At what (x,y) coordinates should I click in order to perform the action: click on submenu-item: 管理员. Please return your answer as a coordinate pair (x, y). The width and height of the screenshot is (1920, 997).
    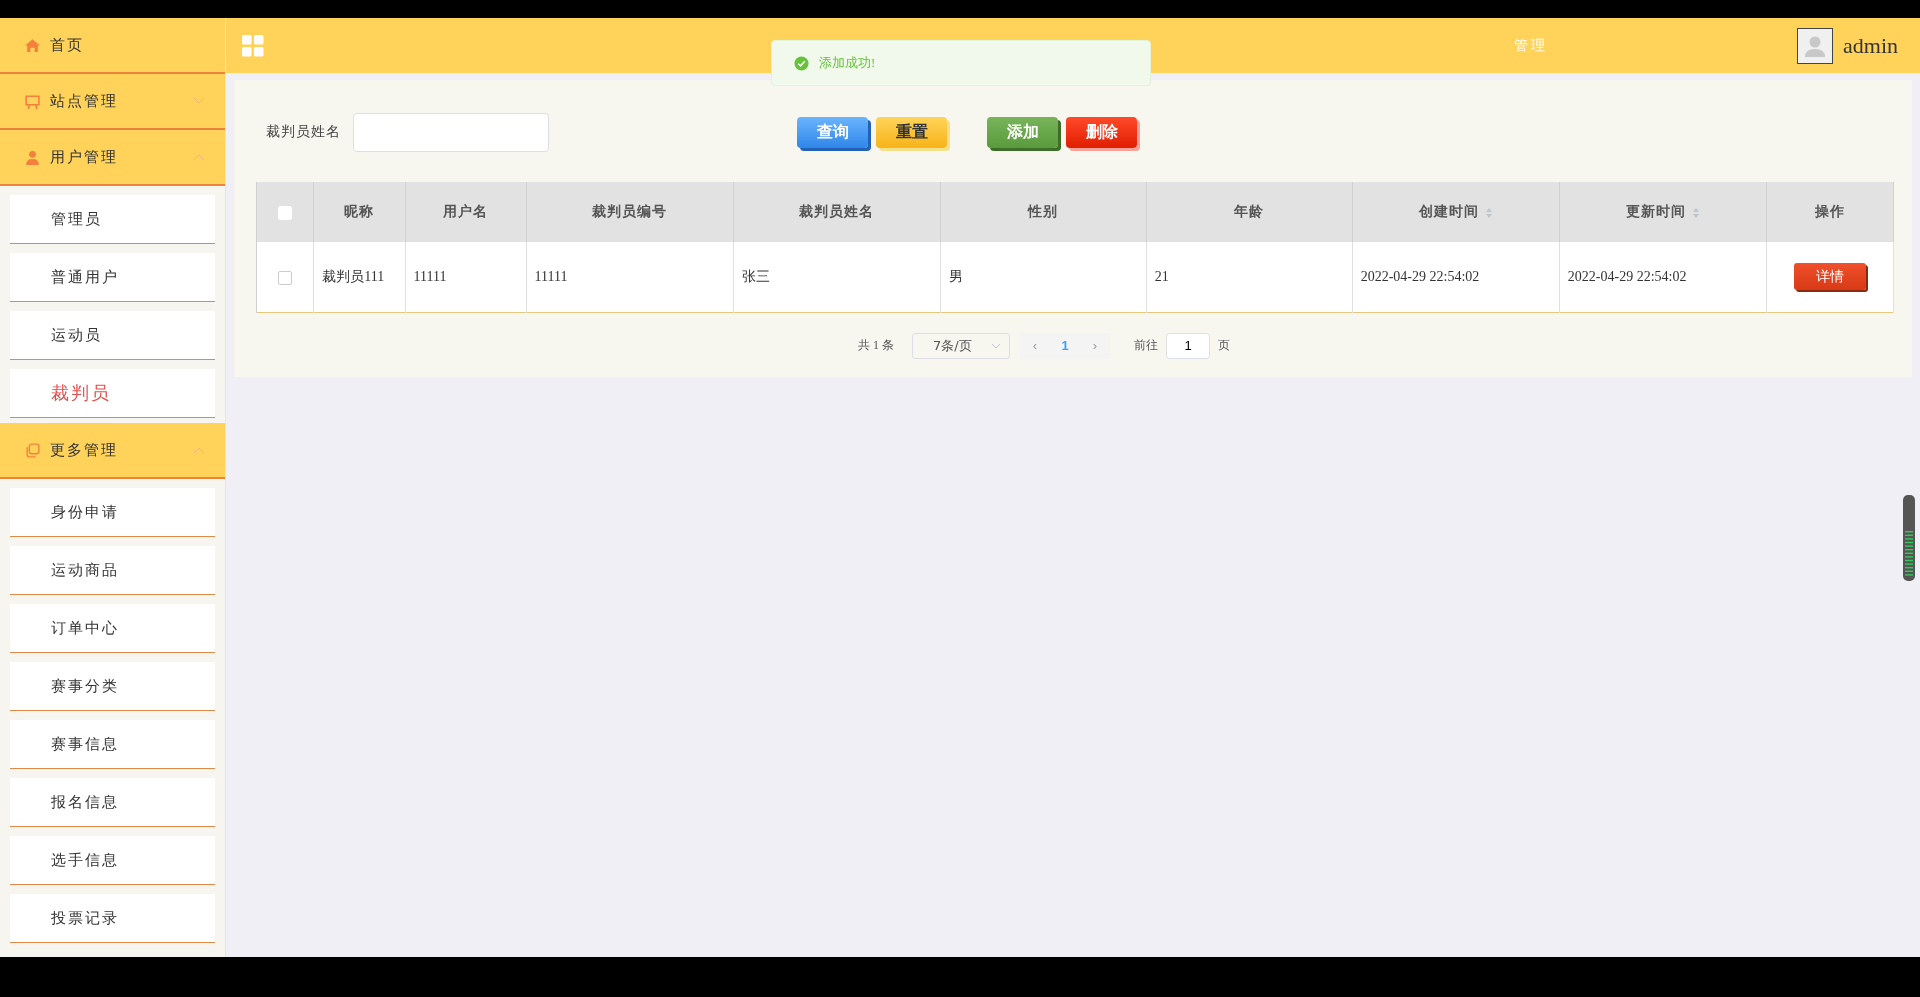
    Looking at the image, I should click on (112, 219).